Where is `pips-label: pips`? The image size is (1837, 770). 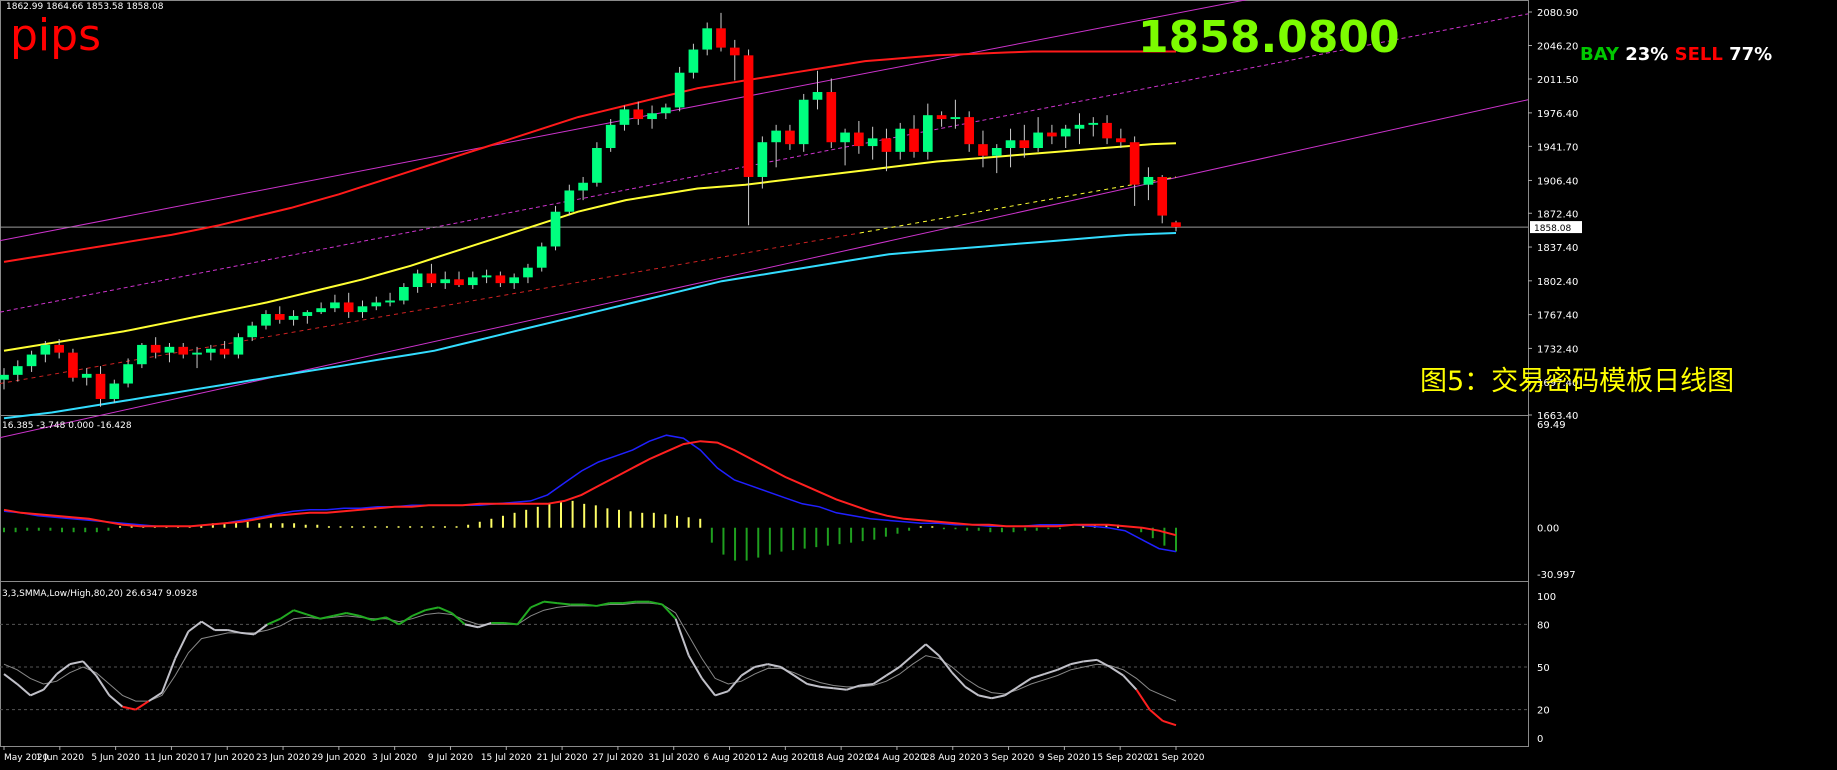 pips-label: pips is located at coordinates (56, 35).